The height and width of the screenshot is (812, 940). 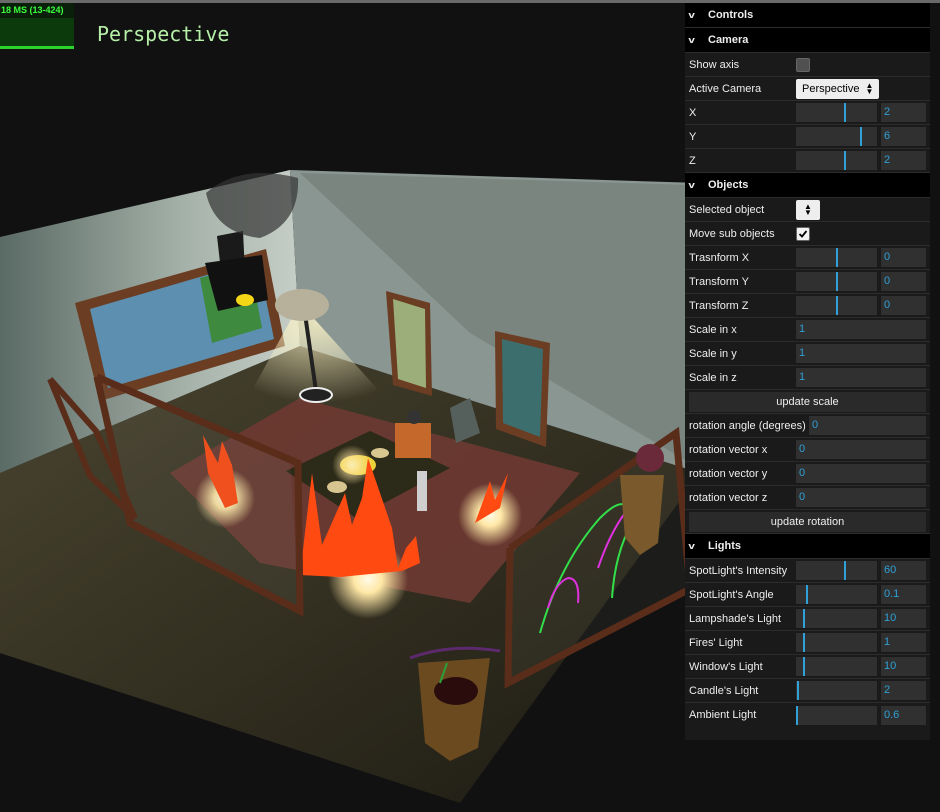 I want to click on spotlight-angle-label: SpotLight's Angle, so click(x=731, y=594).